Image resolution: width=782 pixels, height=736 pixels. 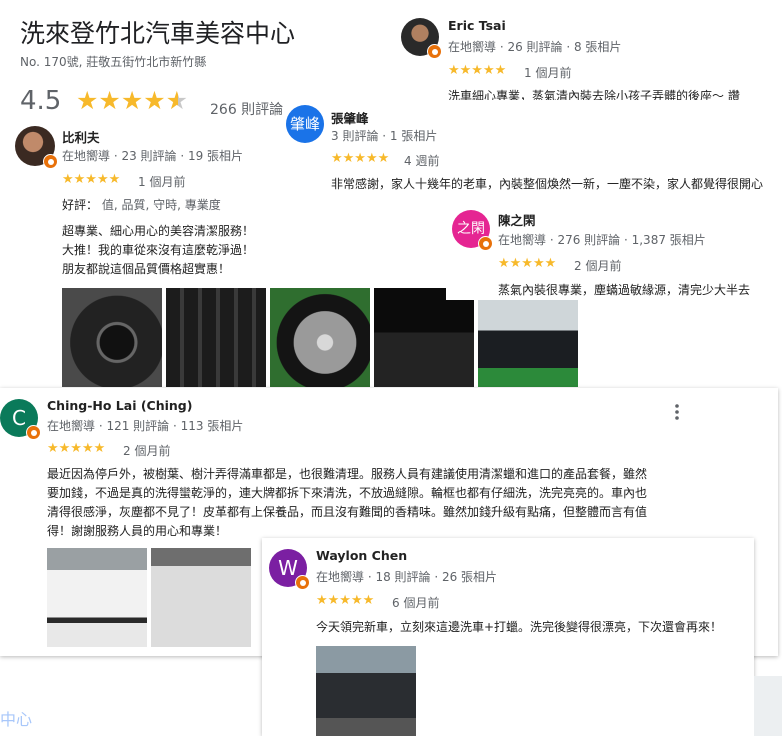 What do you see at coordinates (768, 706) in the screenshot?
I see `right-edge-fragment` at bounding box center [768, 706].